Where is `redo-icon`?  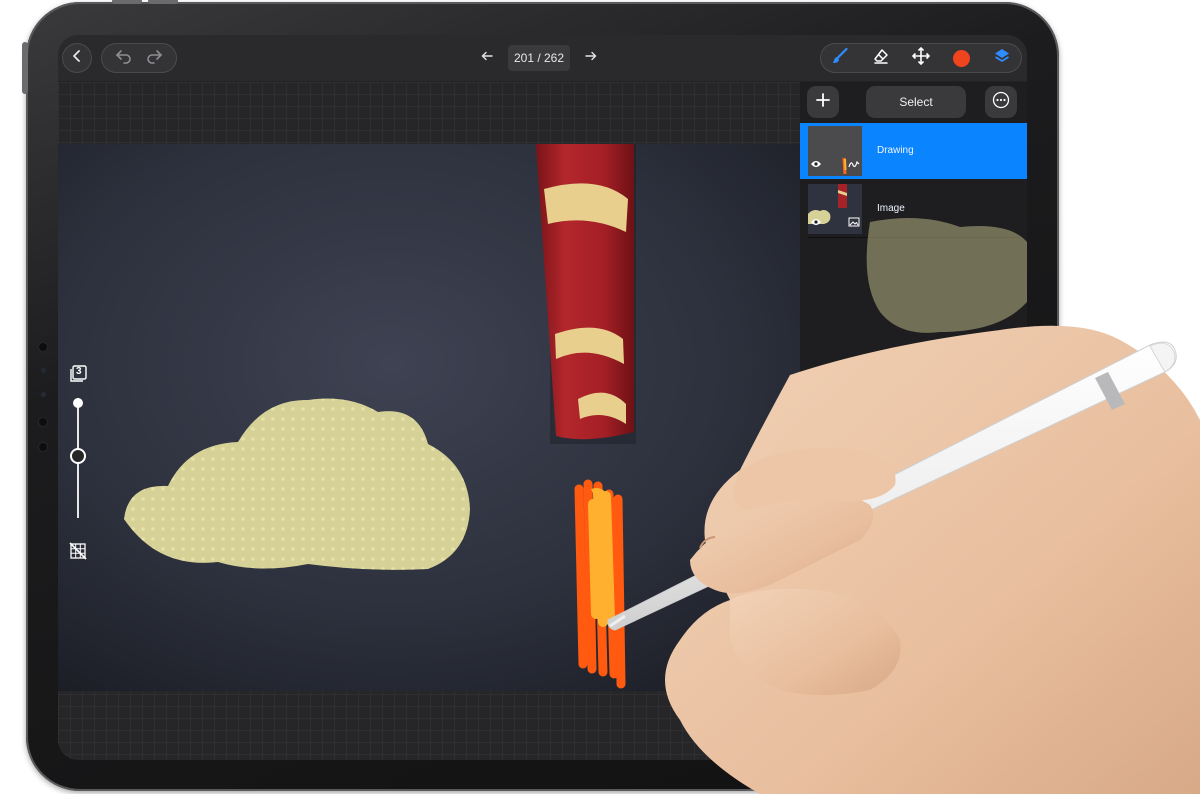 redo-icon is located at coordinates (154, 58).